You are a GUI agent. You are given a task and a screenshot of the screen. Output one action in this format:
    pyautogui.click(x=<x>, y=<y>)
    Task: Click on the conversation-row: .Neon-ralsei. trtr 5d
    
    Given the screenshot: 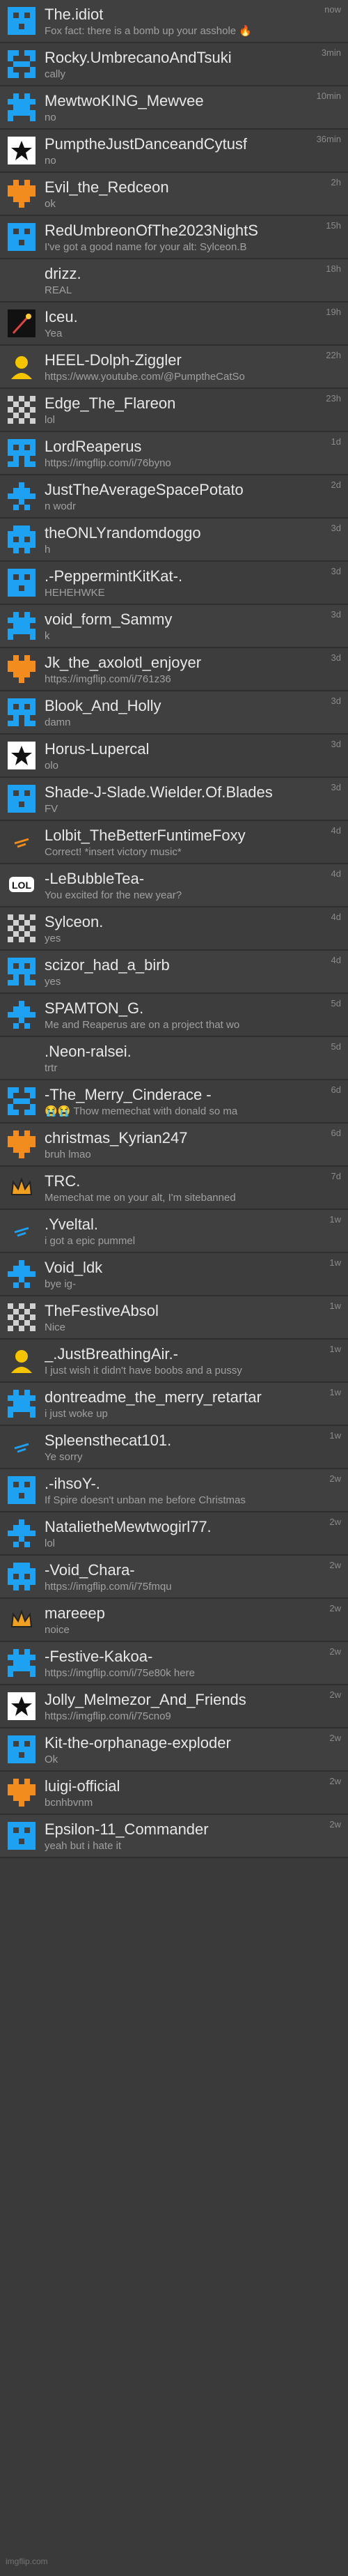 What is the action you would take?
    pyautogui.click(x=174, y=1058)
    